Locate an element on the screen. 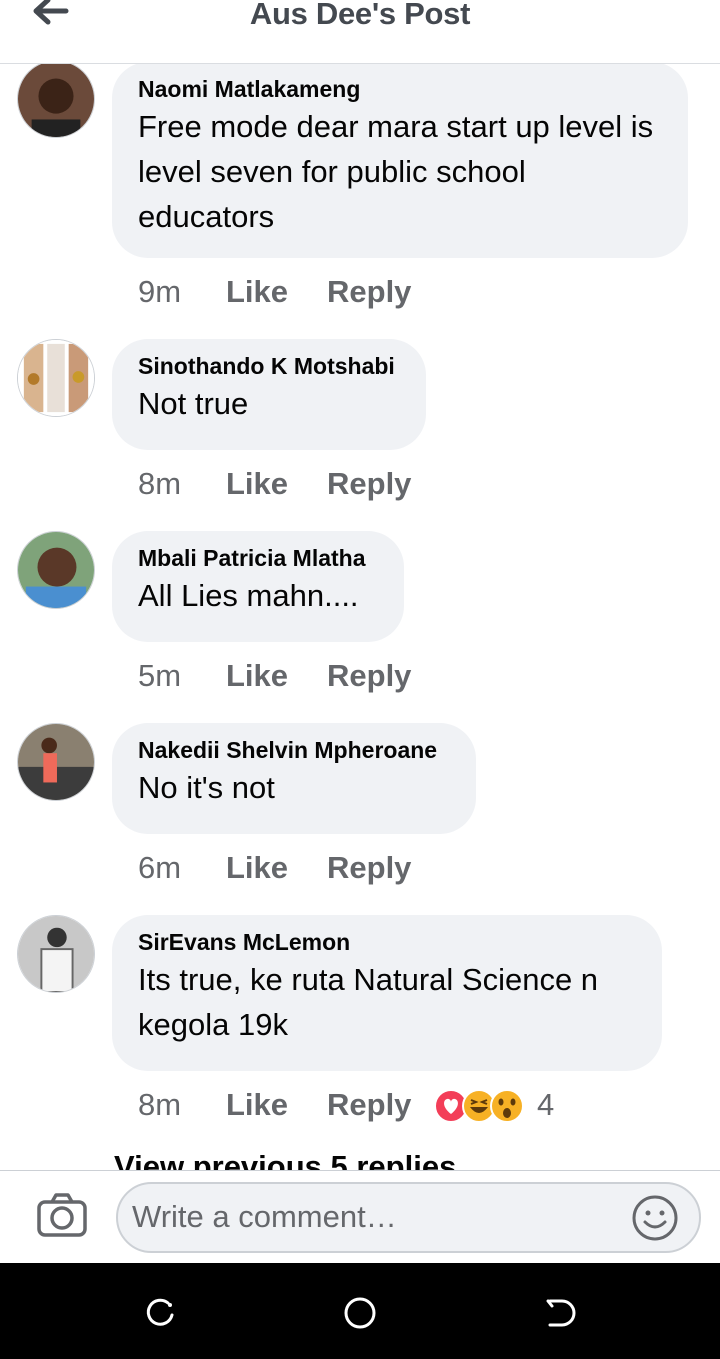 The height and width of the screenshot is (1359, 720). comment-time: 6m is located at coordinates (160, 867).